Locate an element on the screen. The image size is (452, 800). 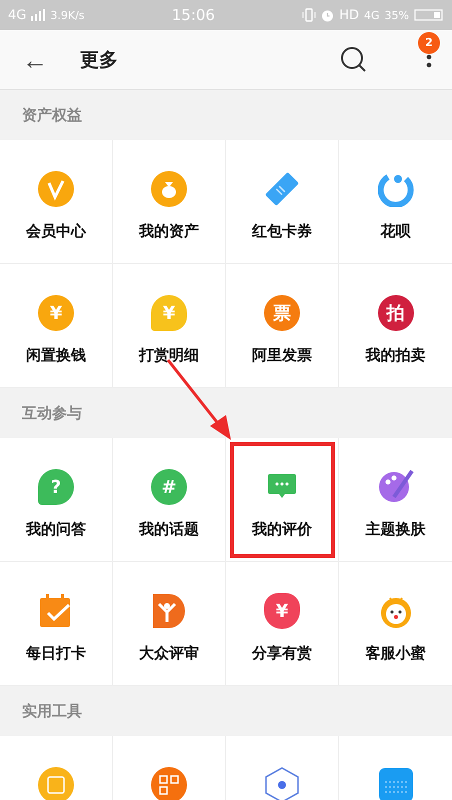
highlighted-tile: 我的评价 is located at coordinates (282, 500).